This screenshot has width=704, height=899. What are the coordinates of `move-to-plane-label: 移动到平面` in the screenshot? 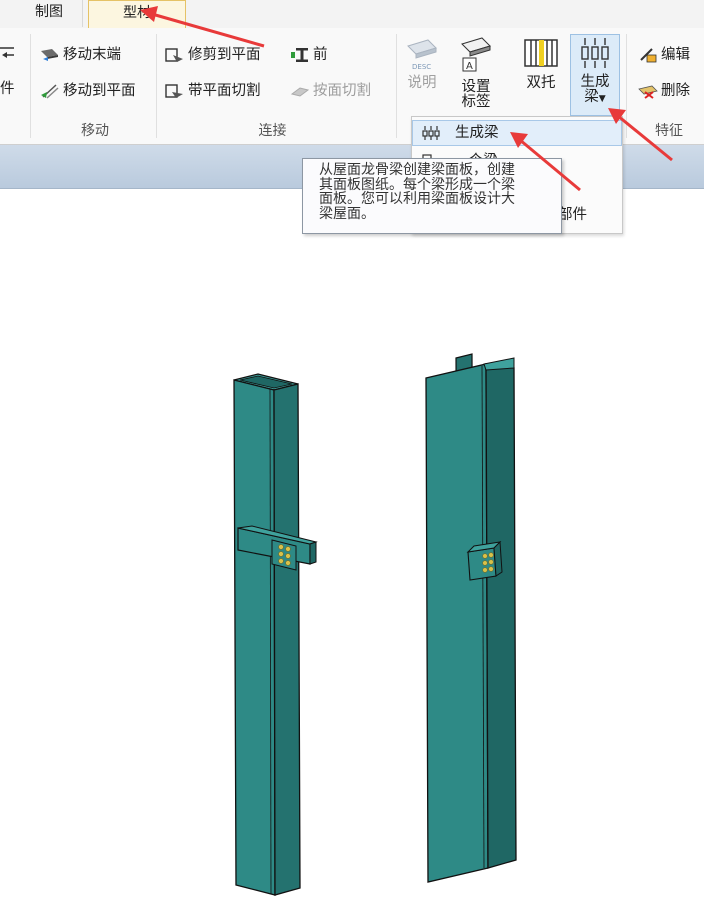 It's located at (99, 91).